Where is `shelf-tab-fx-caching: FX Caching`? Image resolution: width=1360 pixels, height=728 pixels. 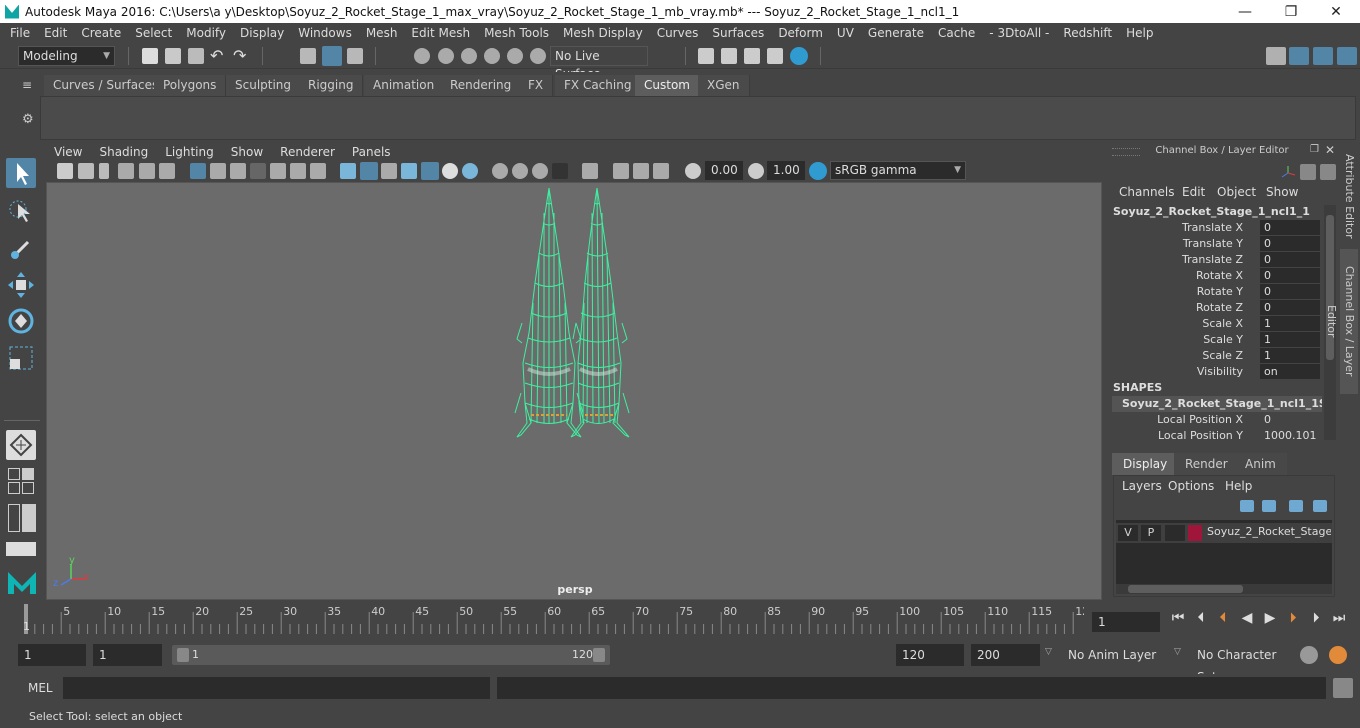 shelf-tab-fx-caching: FX Caching is located at coordinates (598, 85).